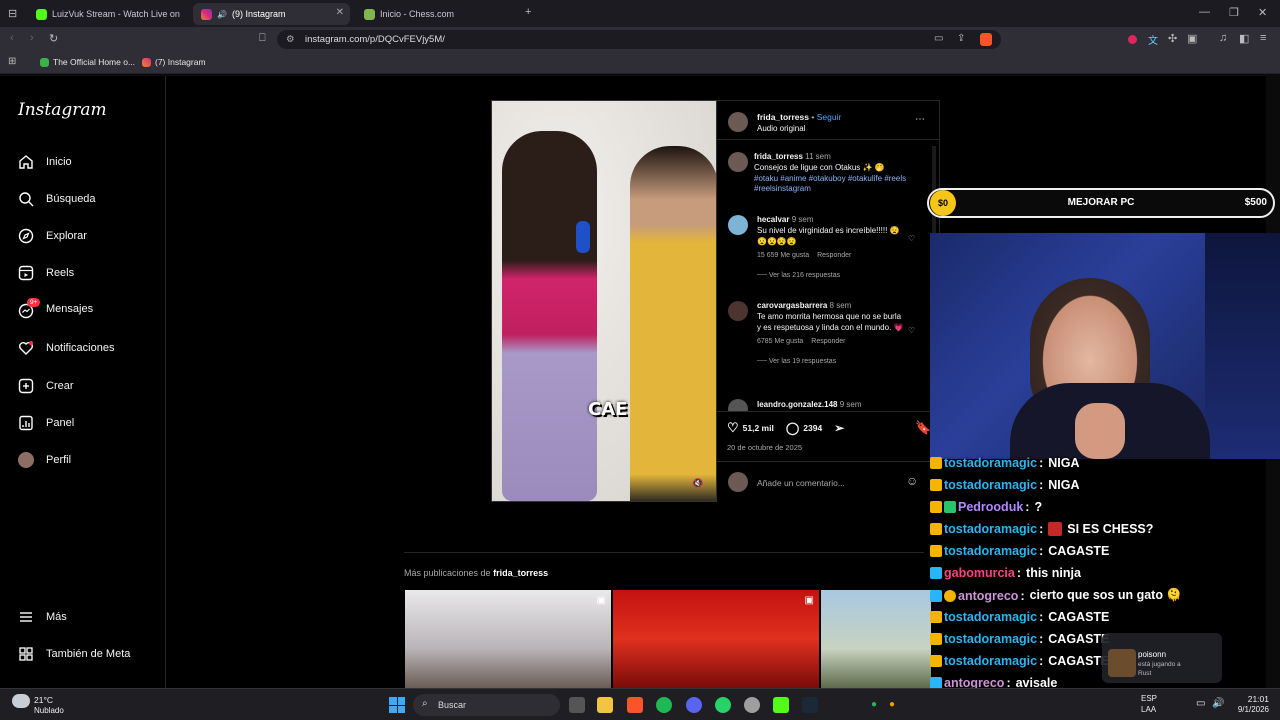 This screenshot has height=720, width=1280. Describe the element at coordinates (783, 117) in the screenshot. I see `author-username: frida_torress` at that location.